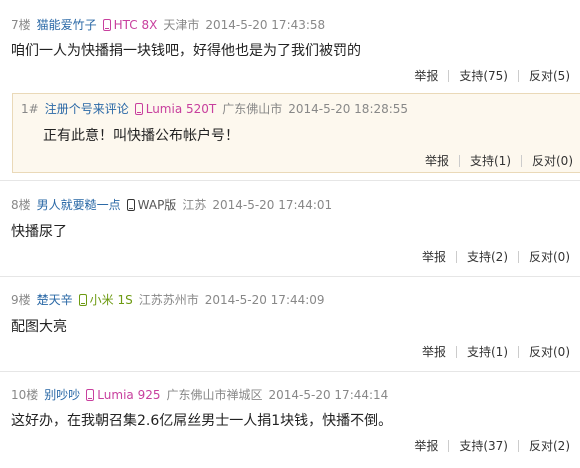  I want to click on device-name: 小米 1S, so click(111, 300).